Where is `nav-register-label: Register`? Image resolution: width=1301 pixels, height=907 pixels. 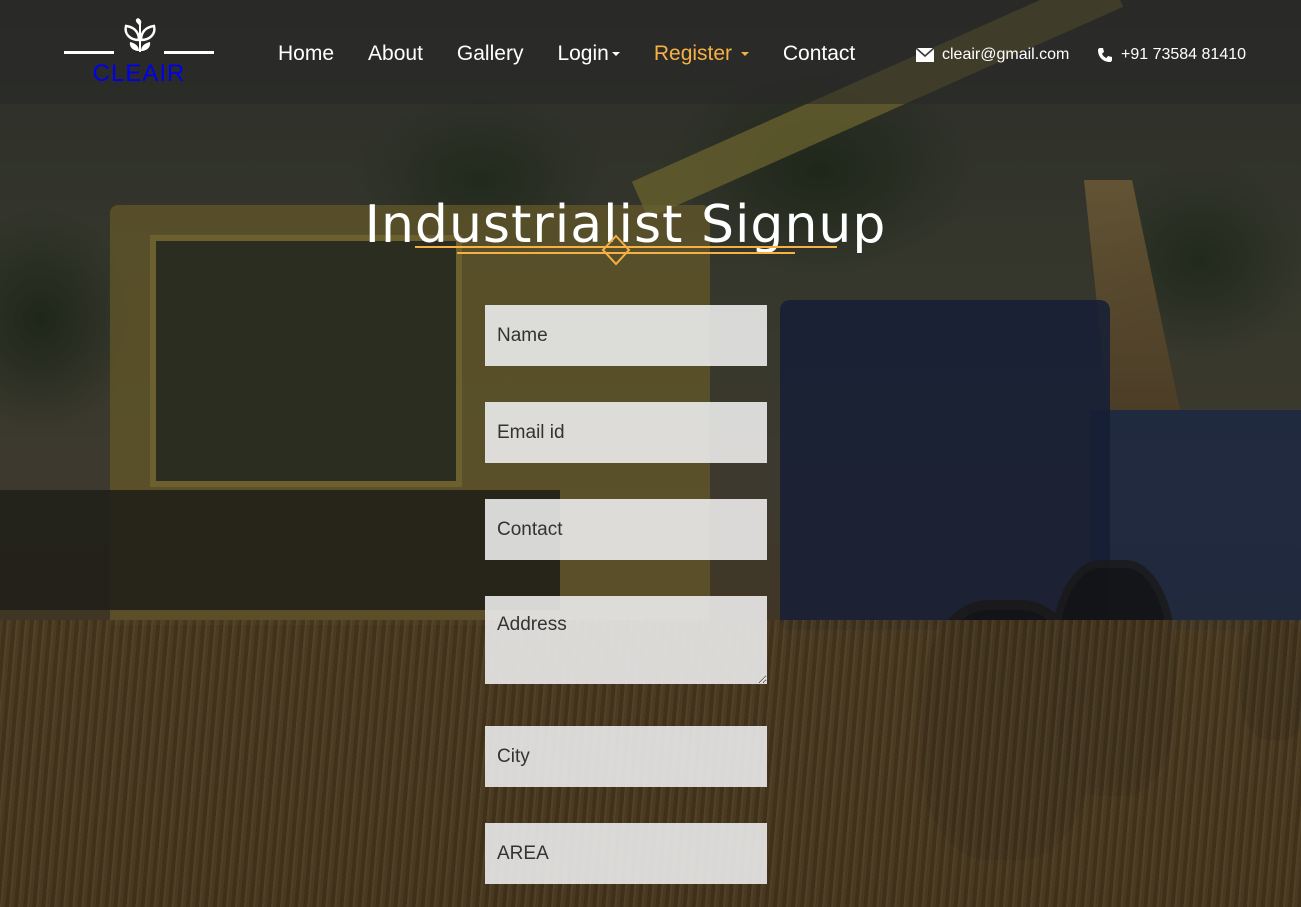
nav-register-label: Register is located at coordinates (693, 53).